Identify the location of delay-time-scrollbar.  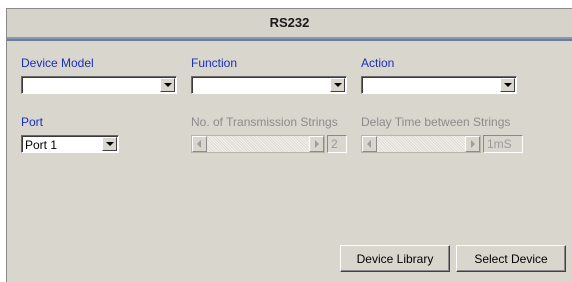
(421, 144).